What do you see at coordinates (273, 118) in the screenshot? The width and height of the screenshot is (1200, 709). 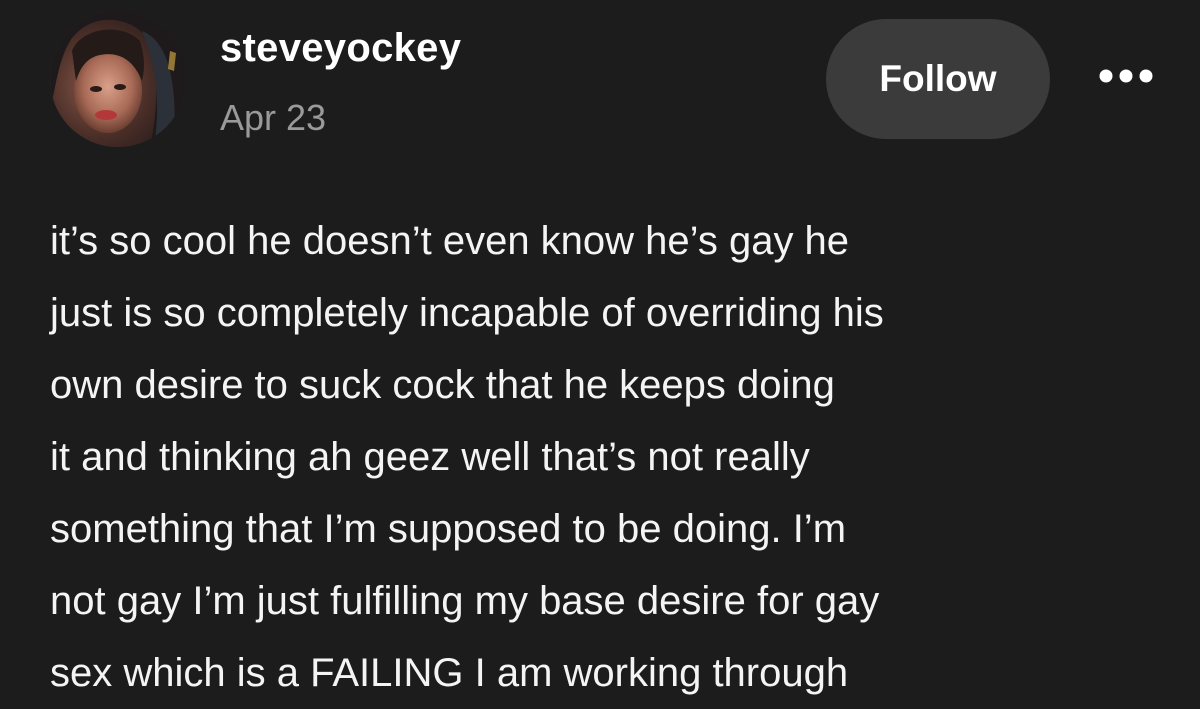 I see `post-date: Apr 23` at bounding box center [273, 118].